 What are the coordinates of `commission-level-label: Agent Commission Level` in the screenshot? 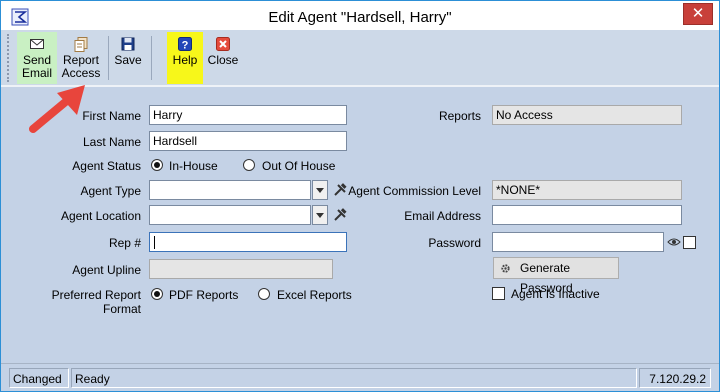 It's located at (414, 191).